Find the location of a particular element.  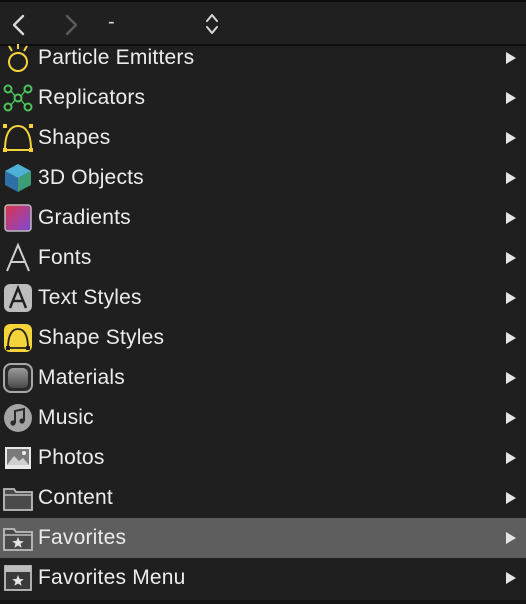

photo-icon is located at coordinates (18, 458).